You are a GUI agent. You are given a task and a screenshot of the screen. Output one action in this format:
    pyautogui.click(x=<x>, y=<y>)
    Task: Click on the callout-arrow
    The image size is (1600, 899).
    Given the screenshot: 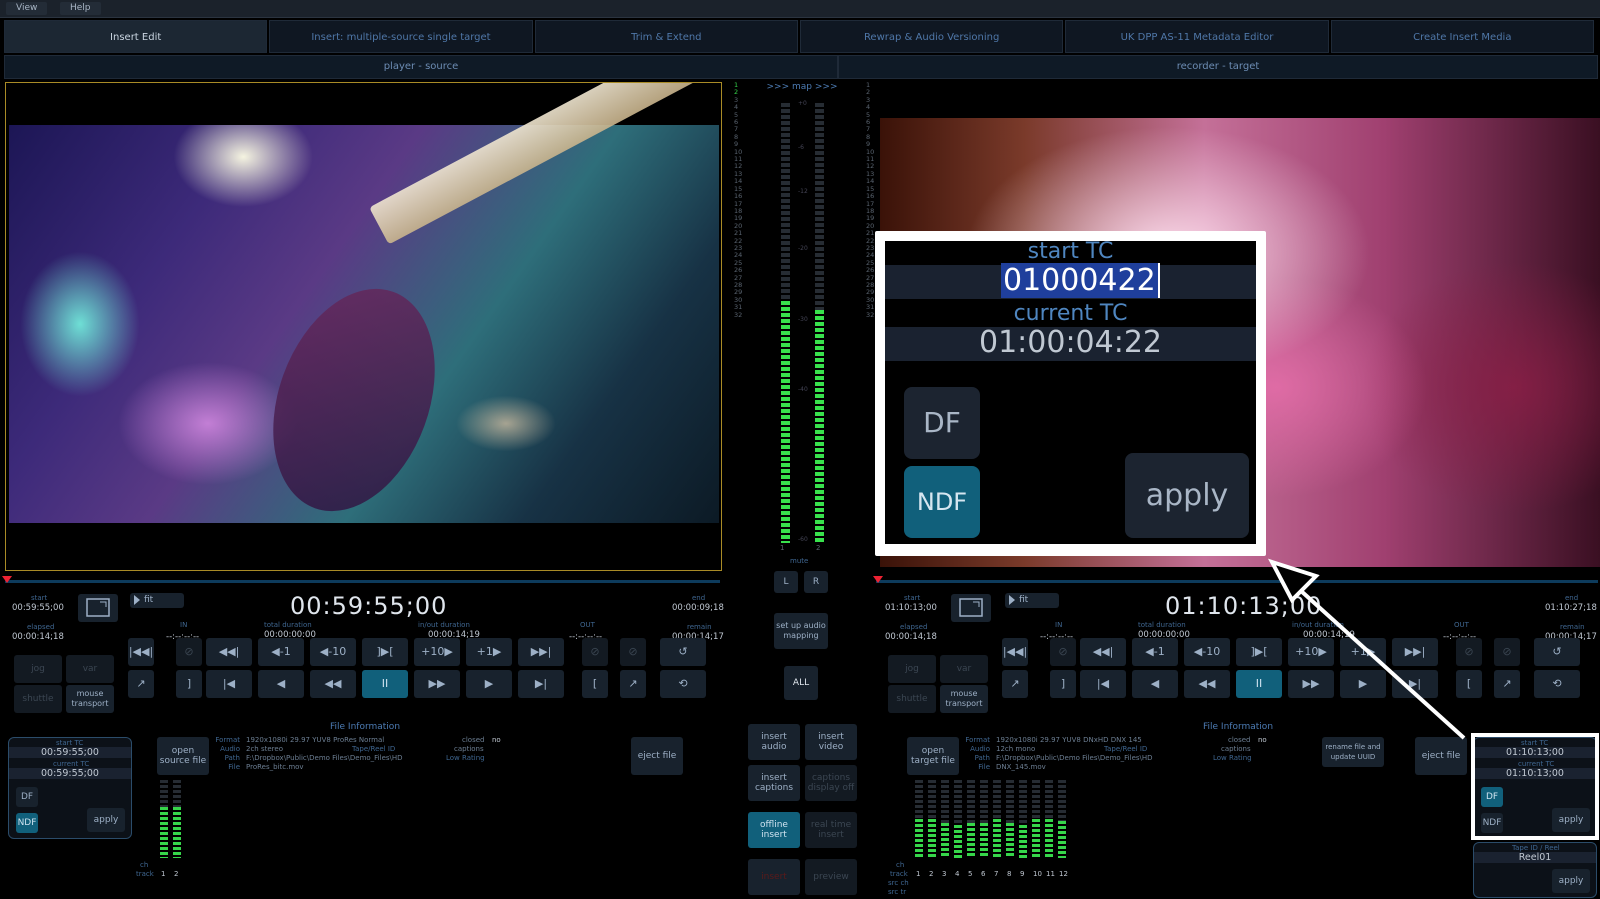 What is the action you would take?
    pyautogui.click(x=1366, y=649)
    